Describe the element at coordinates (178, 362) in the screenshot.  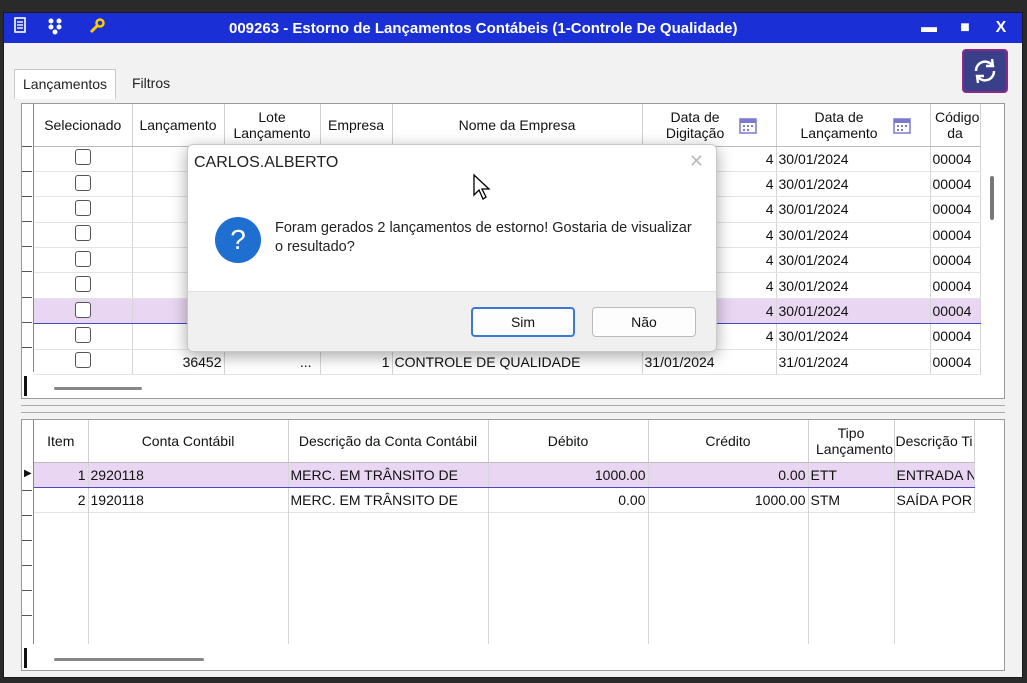
I see `cell-lancamento: 36452` at that location.